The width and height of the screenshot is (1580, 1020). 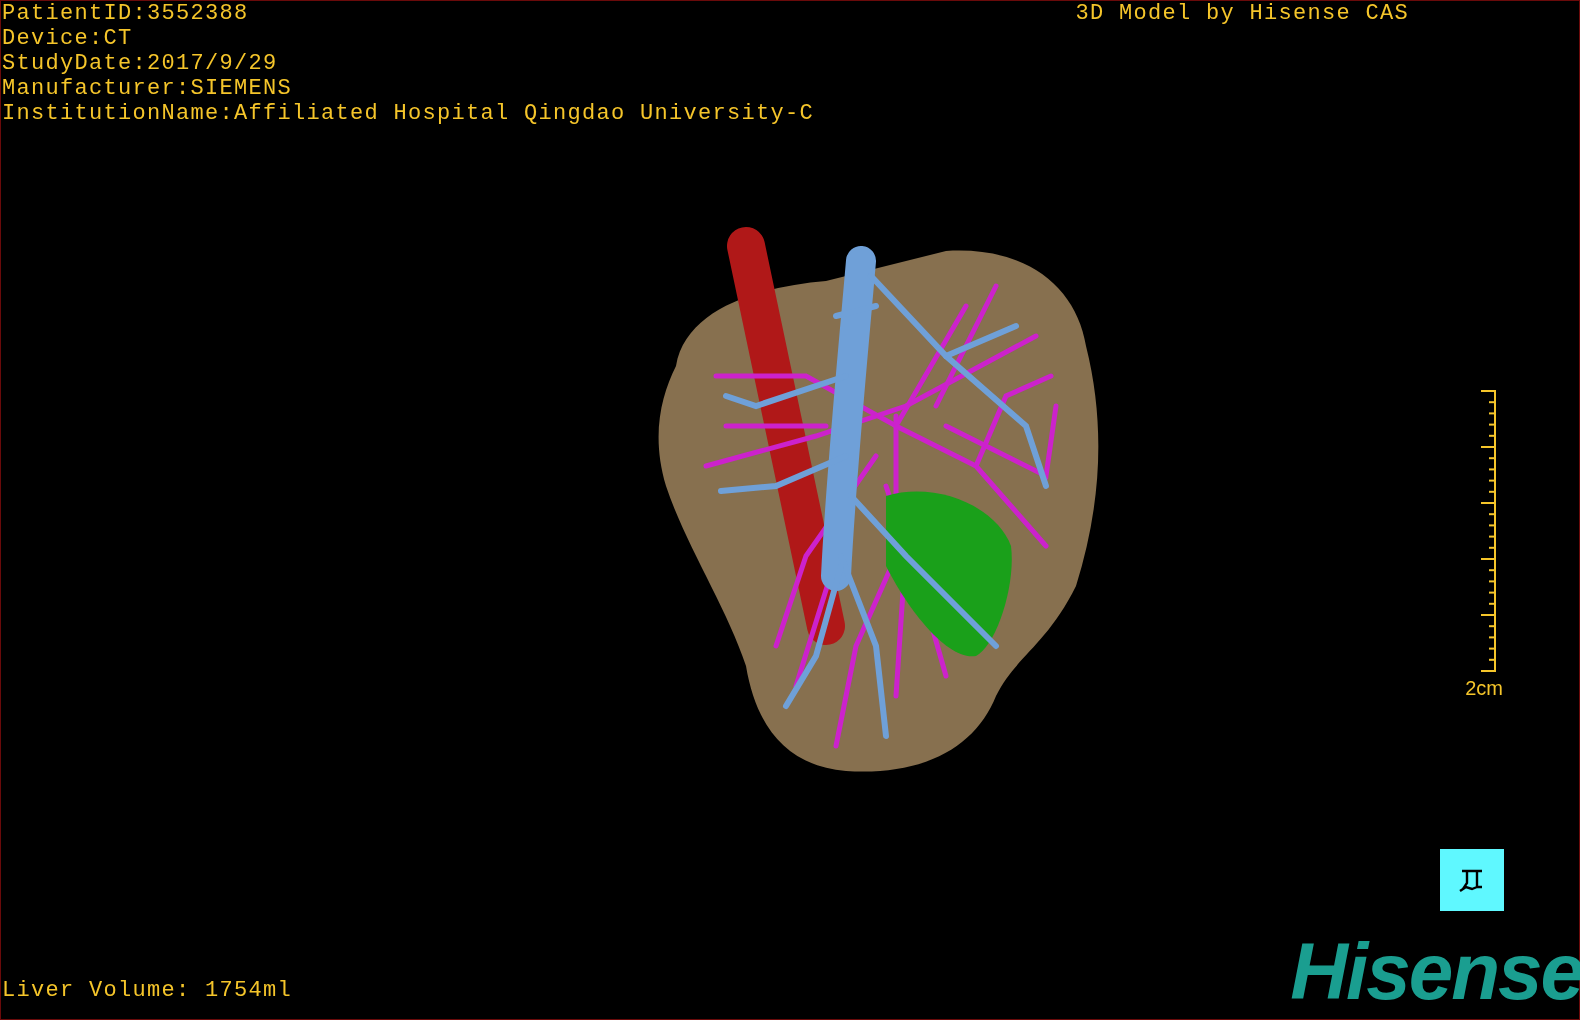 What do you see at coordinates (1242, 13) in the screenshot?
I see `viewer-title: 3D Model by Hisense CAS` at bounding box center [1242, 13].